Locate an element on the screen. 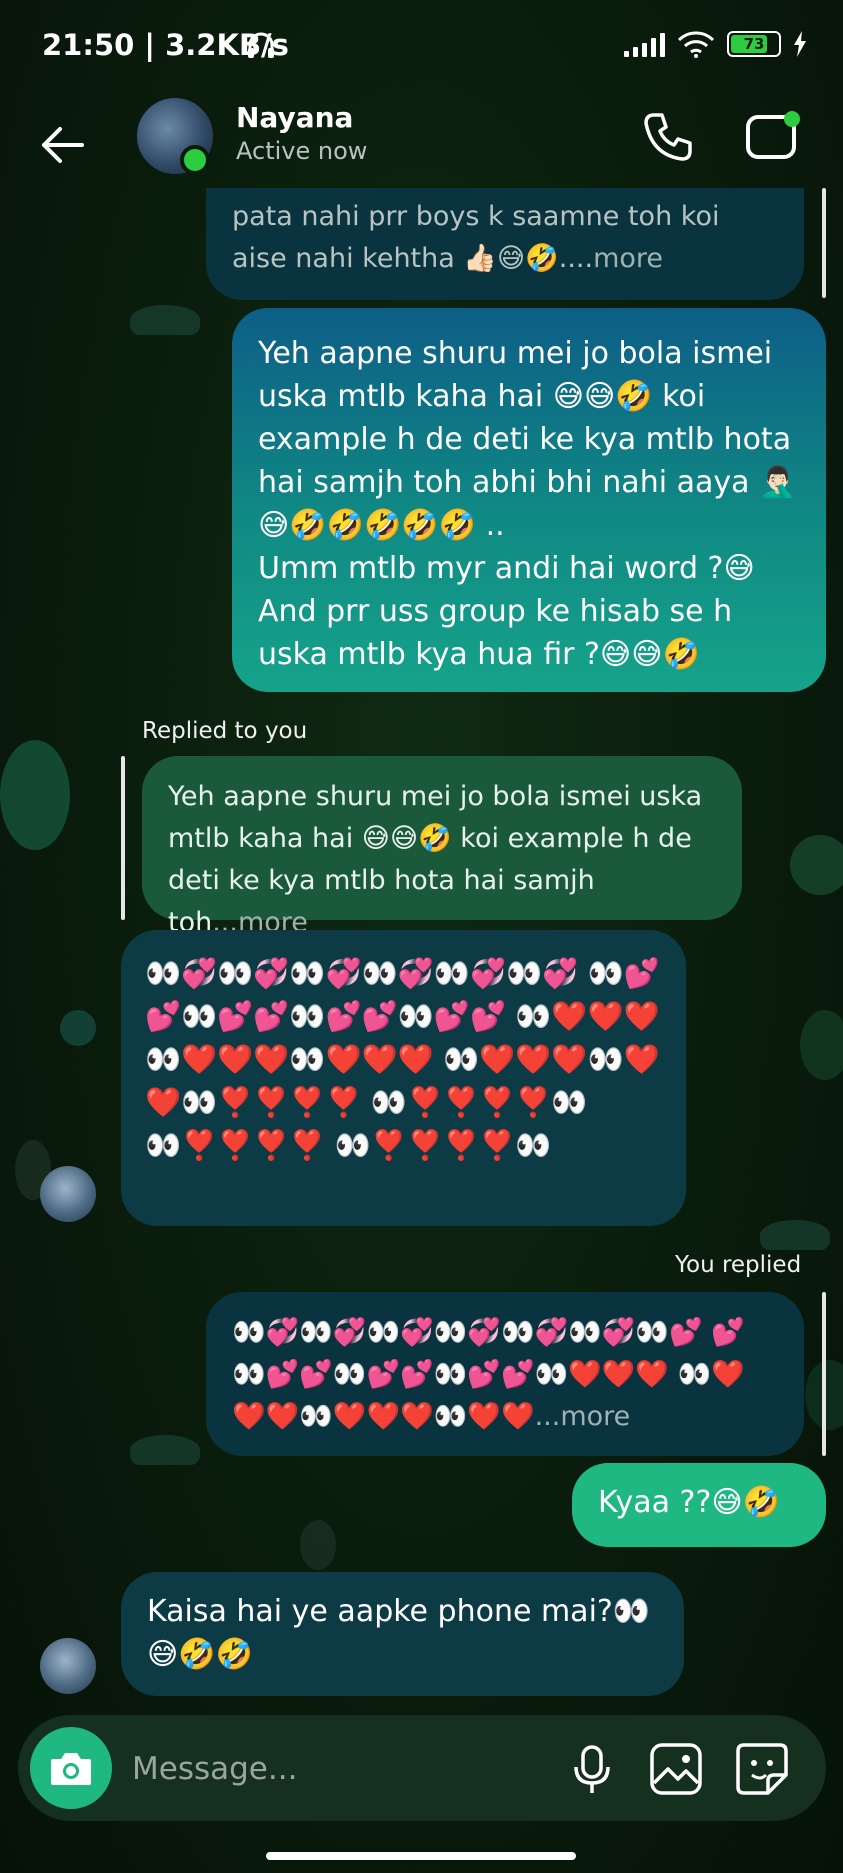 The height and width of the screenshot is (1873, 843). battery-level: 73 is located at coordinates (754, 44).